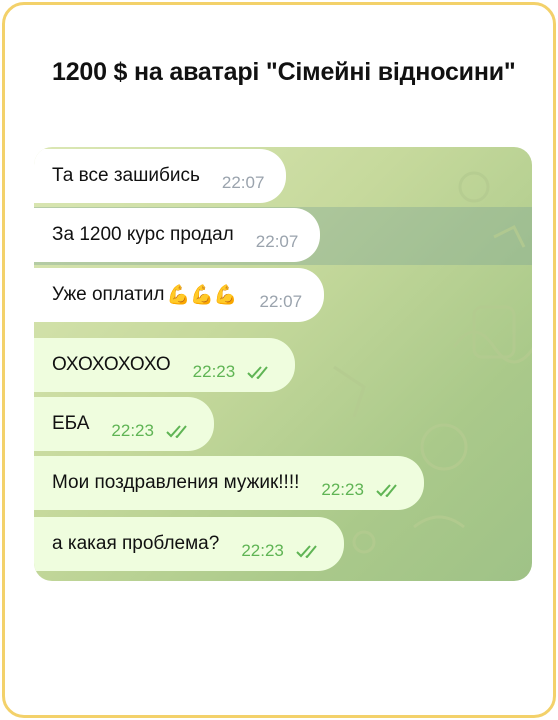 Image resolution: width=558 pixels, height=720 pixels. I want to click on flexed-biceps-emoji-icon: 💪💪💪, so click(202, 295).